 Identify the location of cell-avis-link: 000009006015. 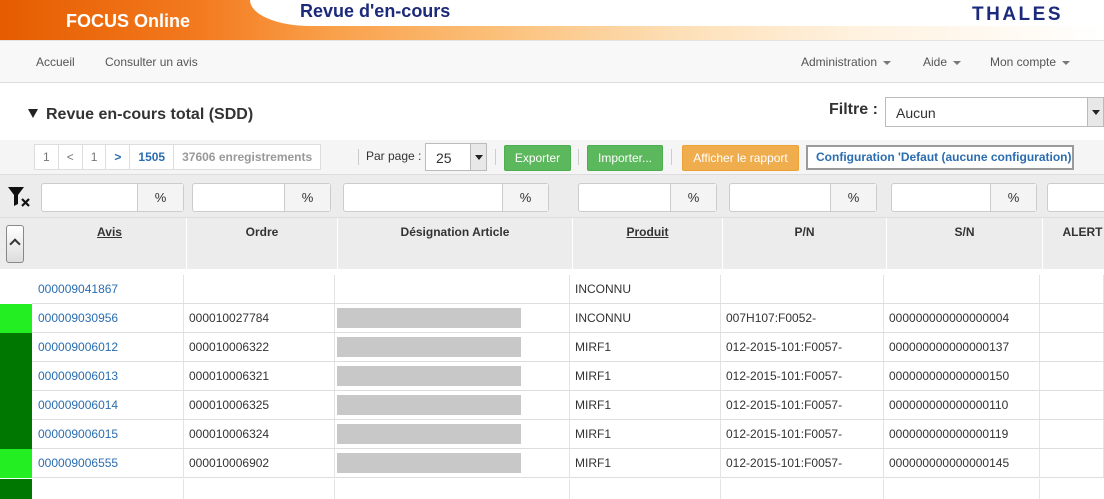
(108, 434).